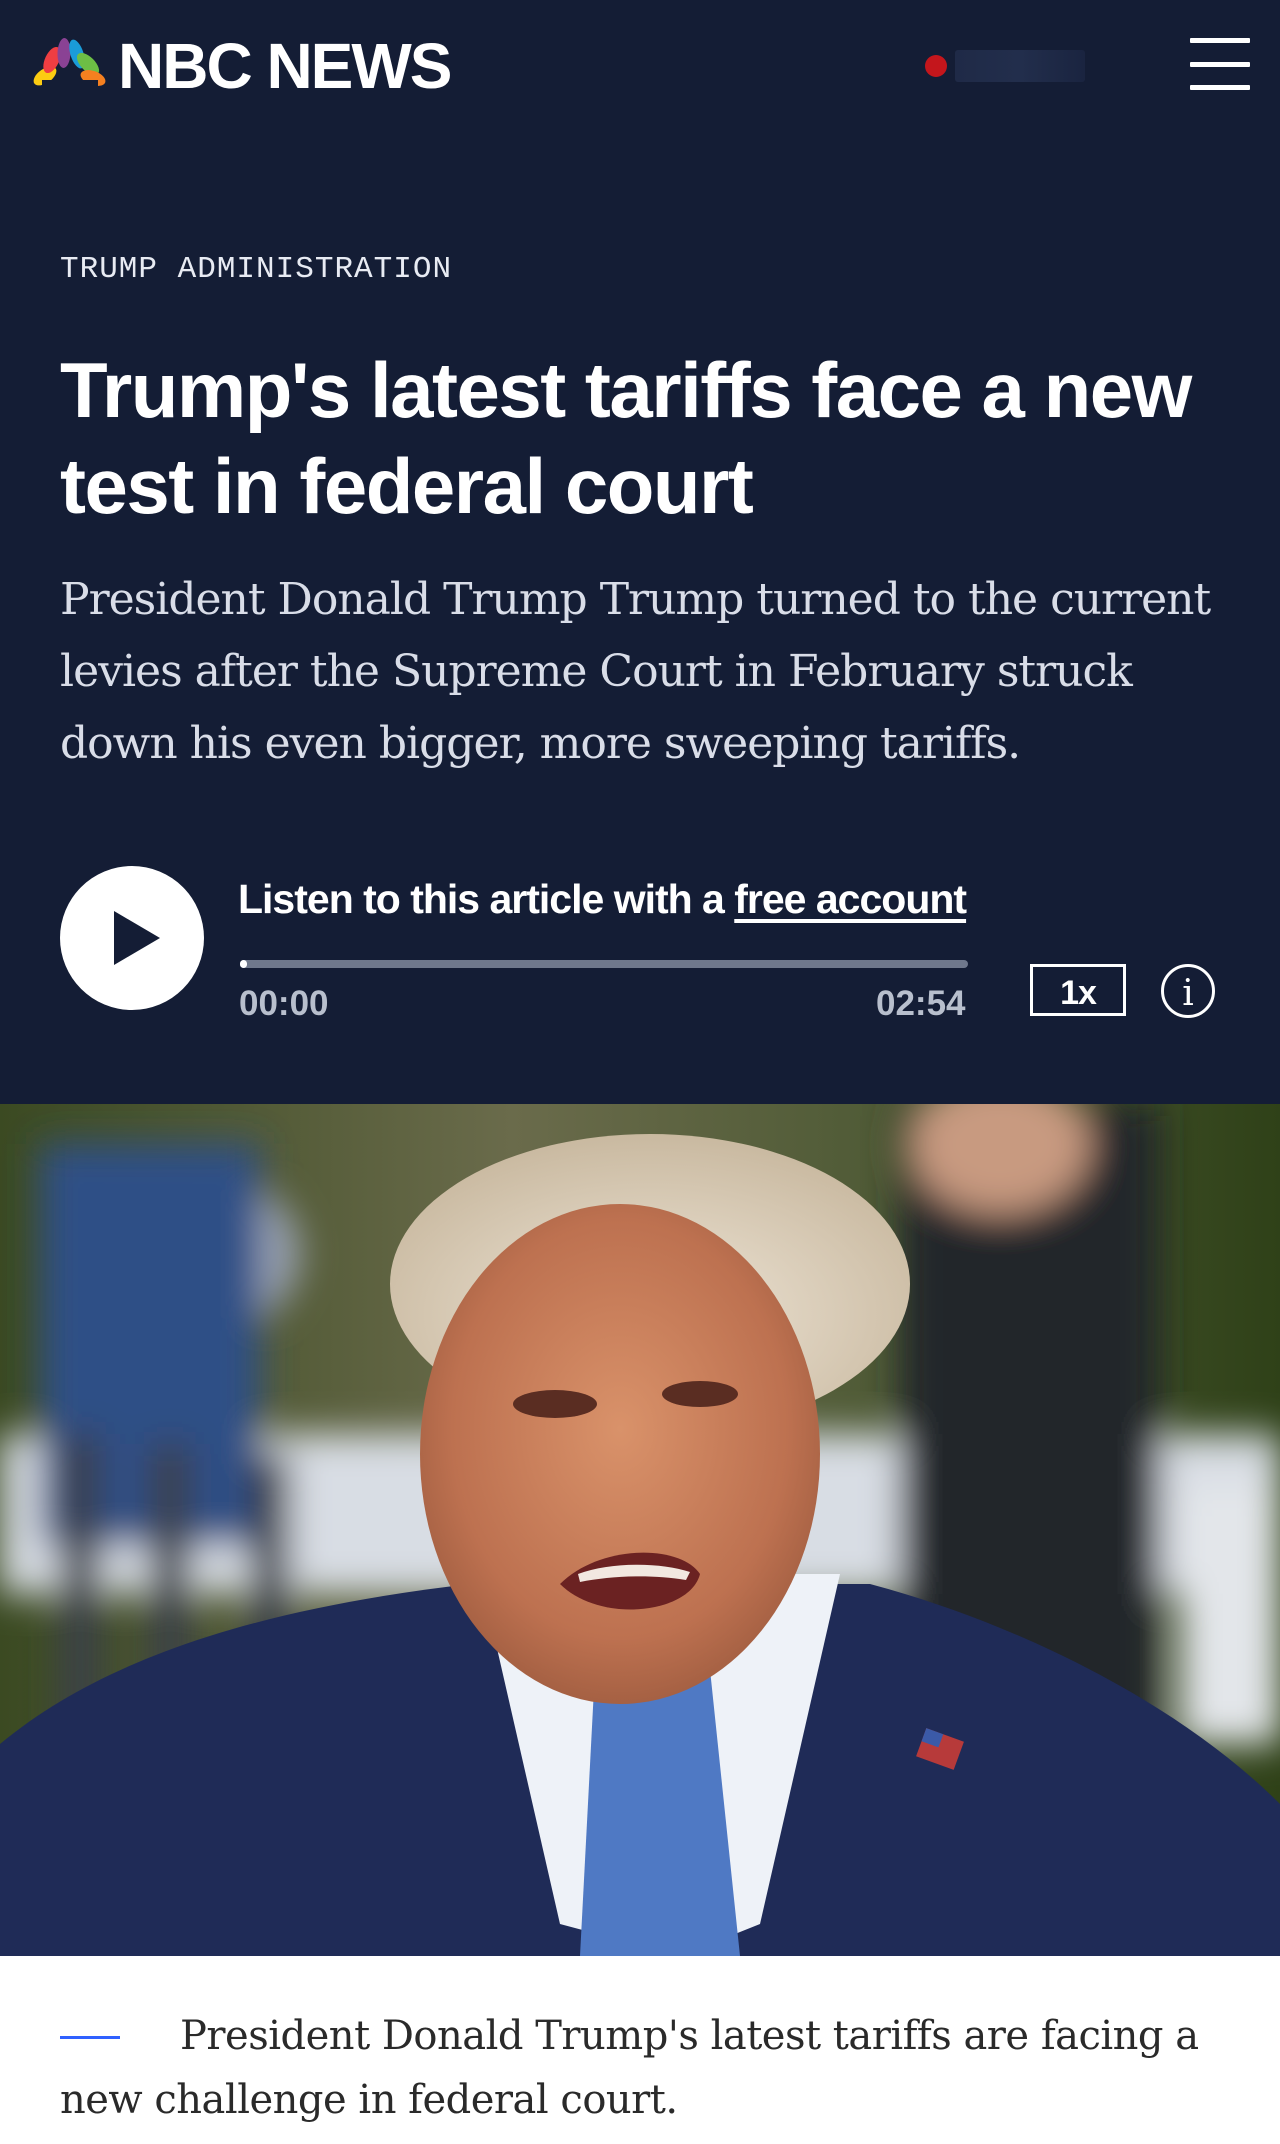  I want to click on logo-text: NBC NEWS, so click(285, 66).